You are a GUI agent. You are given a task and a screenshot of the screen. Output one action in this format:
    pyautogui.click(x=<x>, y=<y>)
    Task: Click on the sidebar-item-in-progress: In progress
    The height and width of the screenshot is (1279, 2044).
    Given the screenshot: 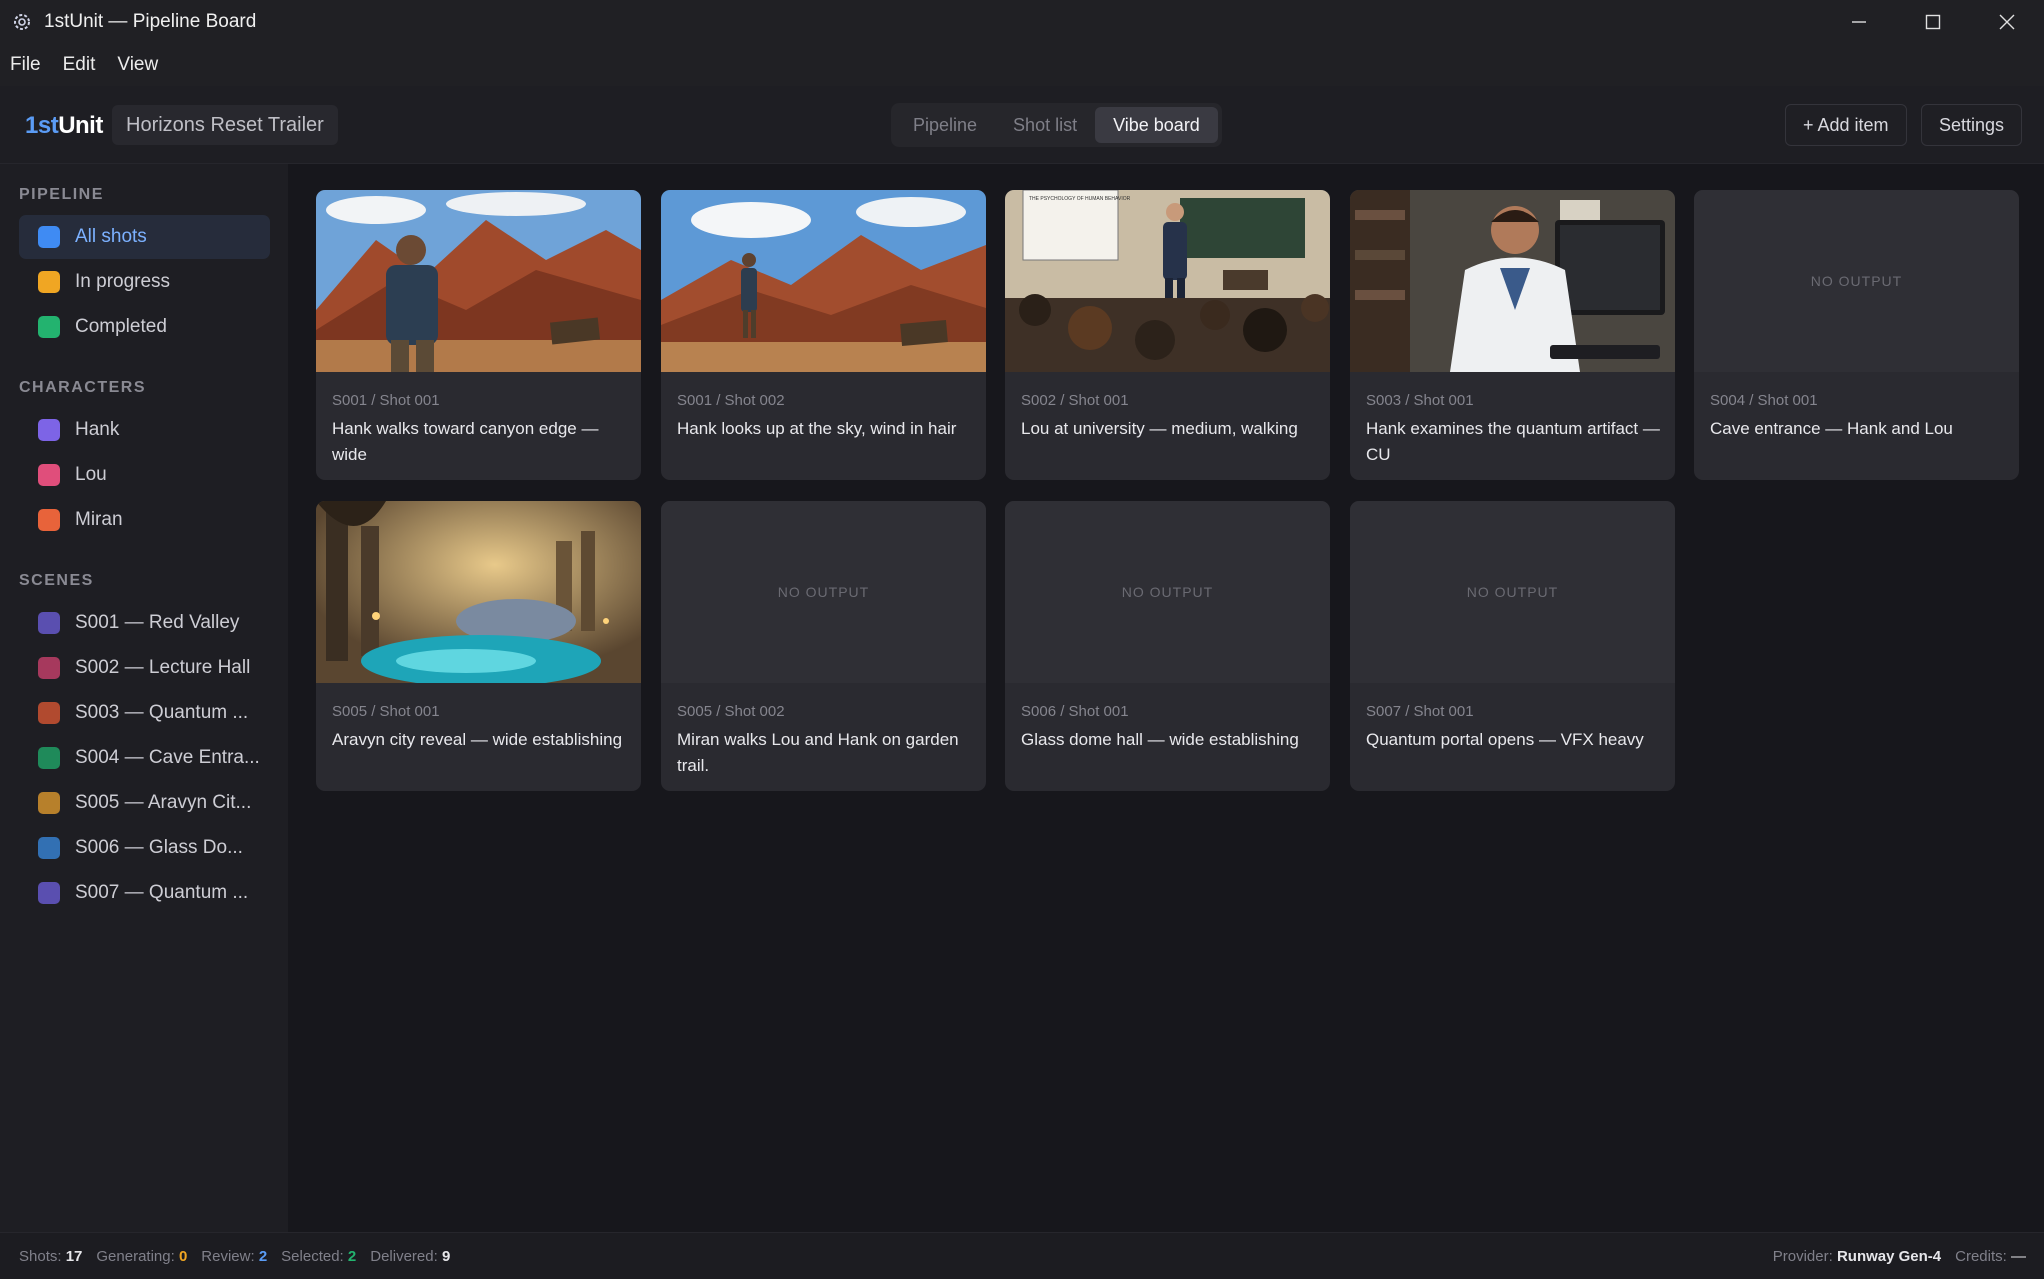 What is the action you would take?
    pyautogui.click(x=144, y=282)
    